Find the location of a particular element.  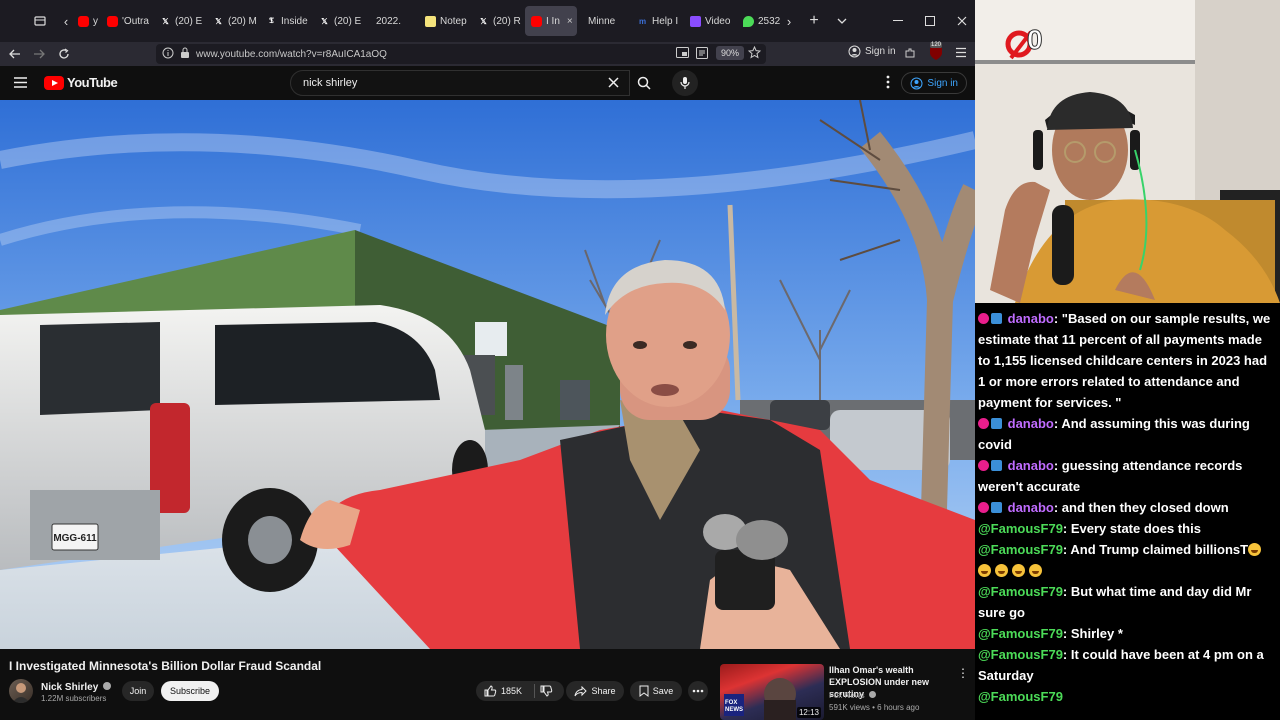

chat-text: : And Trump claimed billionsT is located at coordinates (1155, 549).